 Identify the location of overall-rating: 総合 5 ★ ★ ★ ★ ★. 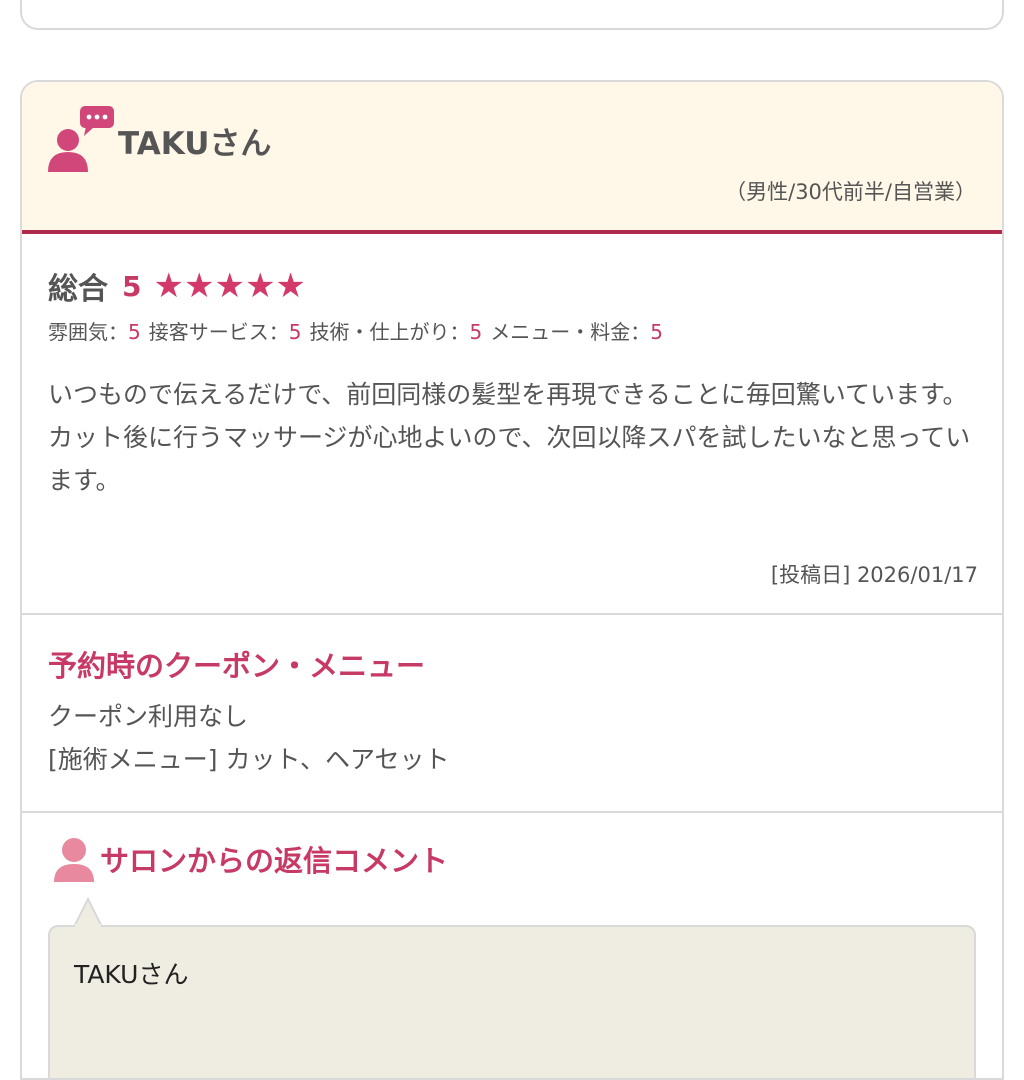
(512, 286).